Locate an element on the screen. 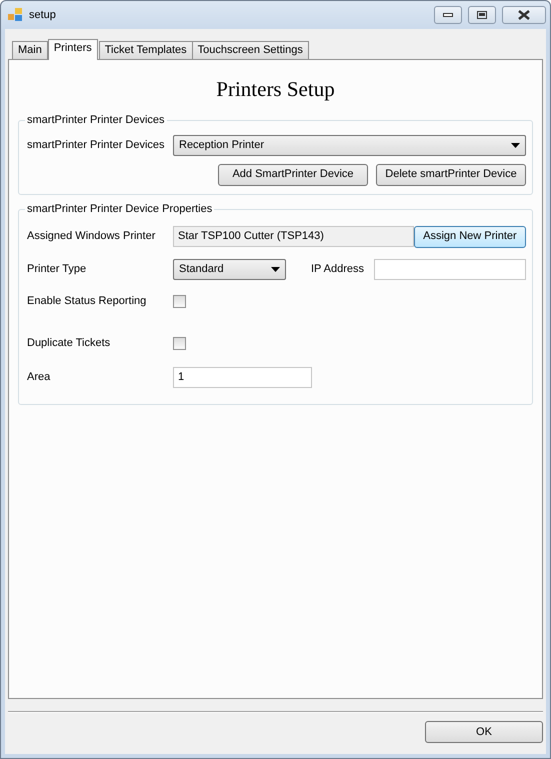 Image resolution: width=551 pixels, height=759 pixels. field-label: smartPrinter Printer Devices is located at coordinates (96, 145).